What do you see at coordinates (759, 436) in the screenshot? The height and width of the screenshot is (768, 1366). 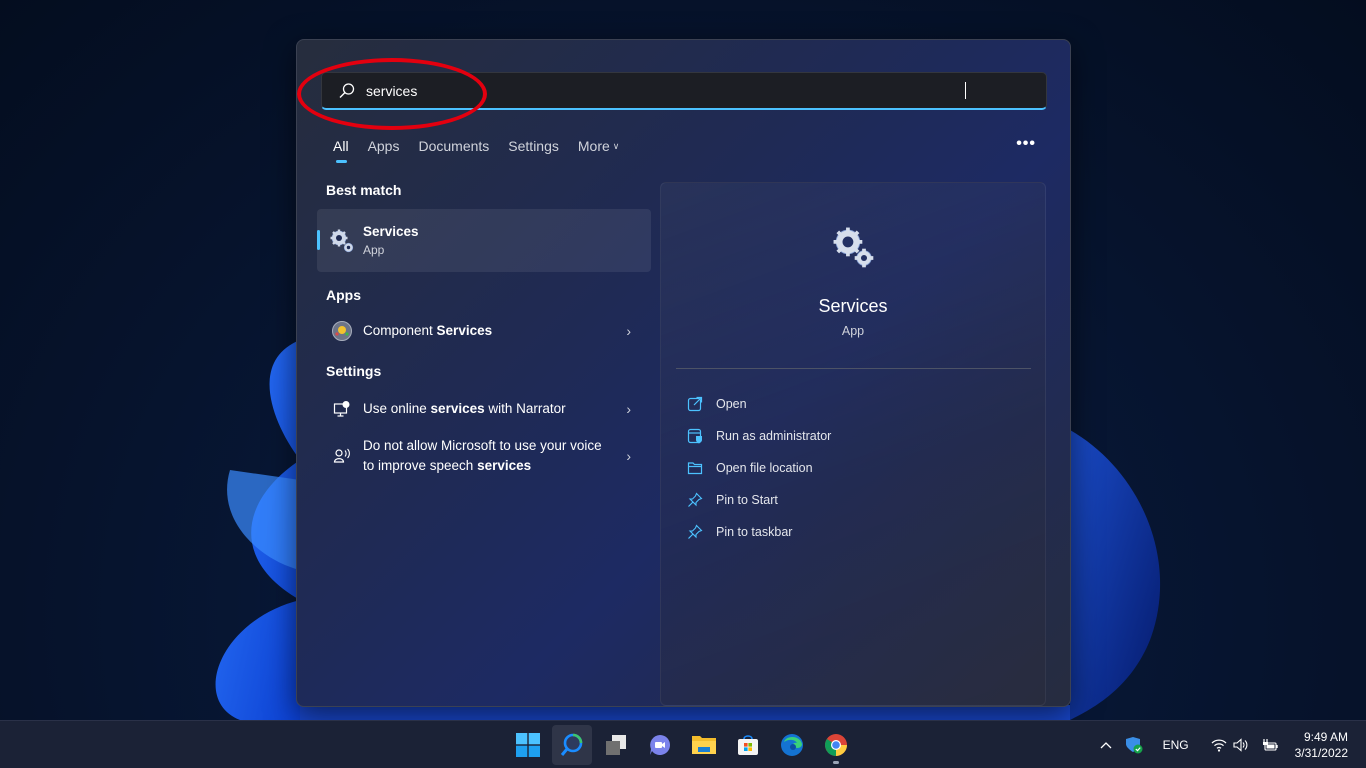 I see `action-run-as-administrator: Run as administrator` at bounding box center [759, 436].